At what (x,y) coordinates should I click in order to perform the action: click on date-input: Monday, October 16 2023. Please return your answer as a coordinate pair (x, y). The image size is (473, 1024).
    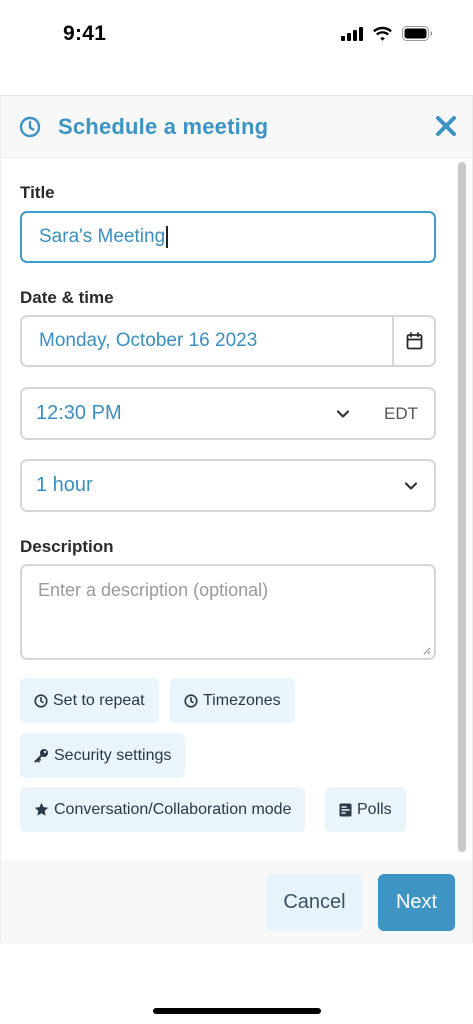
    Looking at the image, I should click on (228, 341).